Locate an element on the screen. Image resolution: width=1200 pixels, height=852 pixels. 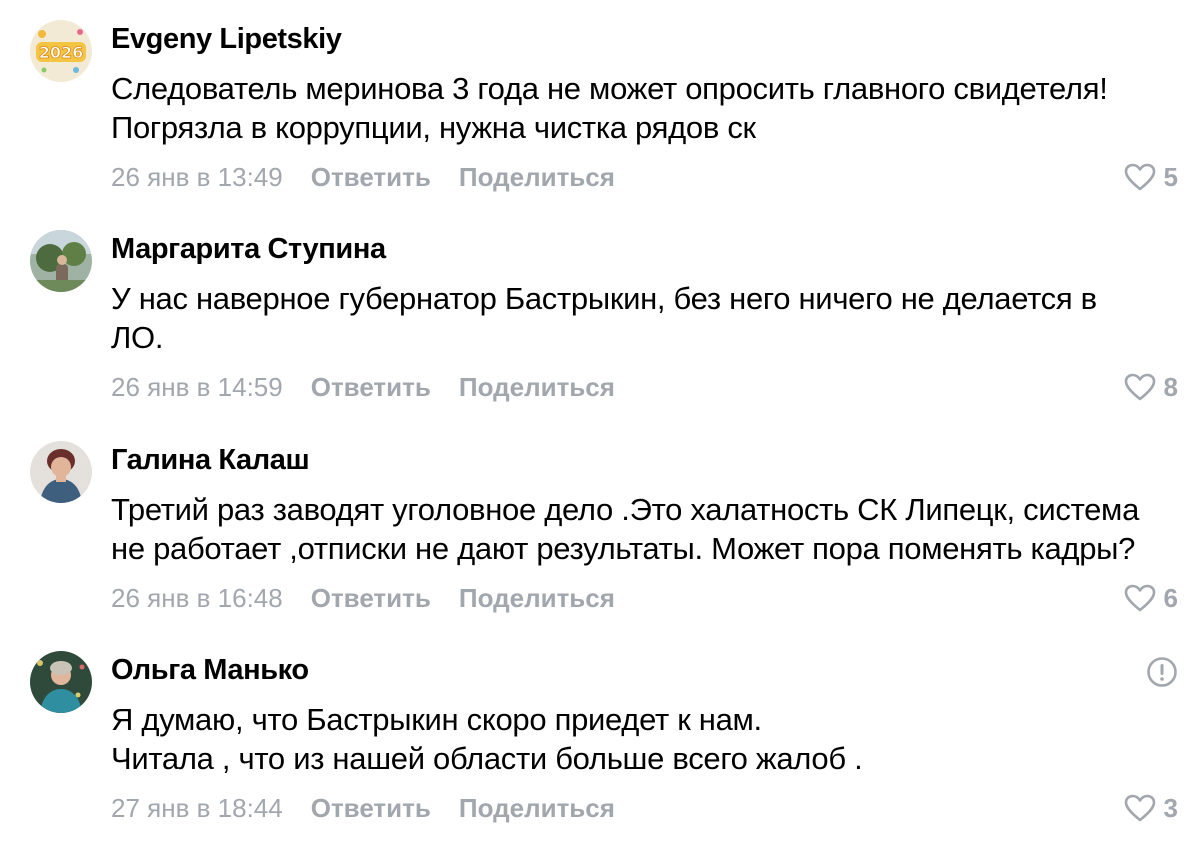
avatar-badge-text: 2026 is located at coordinates (61, 52).